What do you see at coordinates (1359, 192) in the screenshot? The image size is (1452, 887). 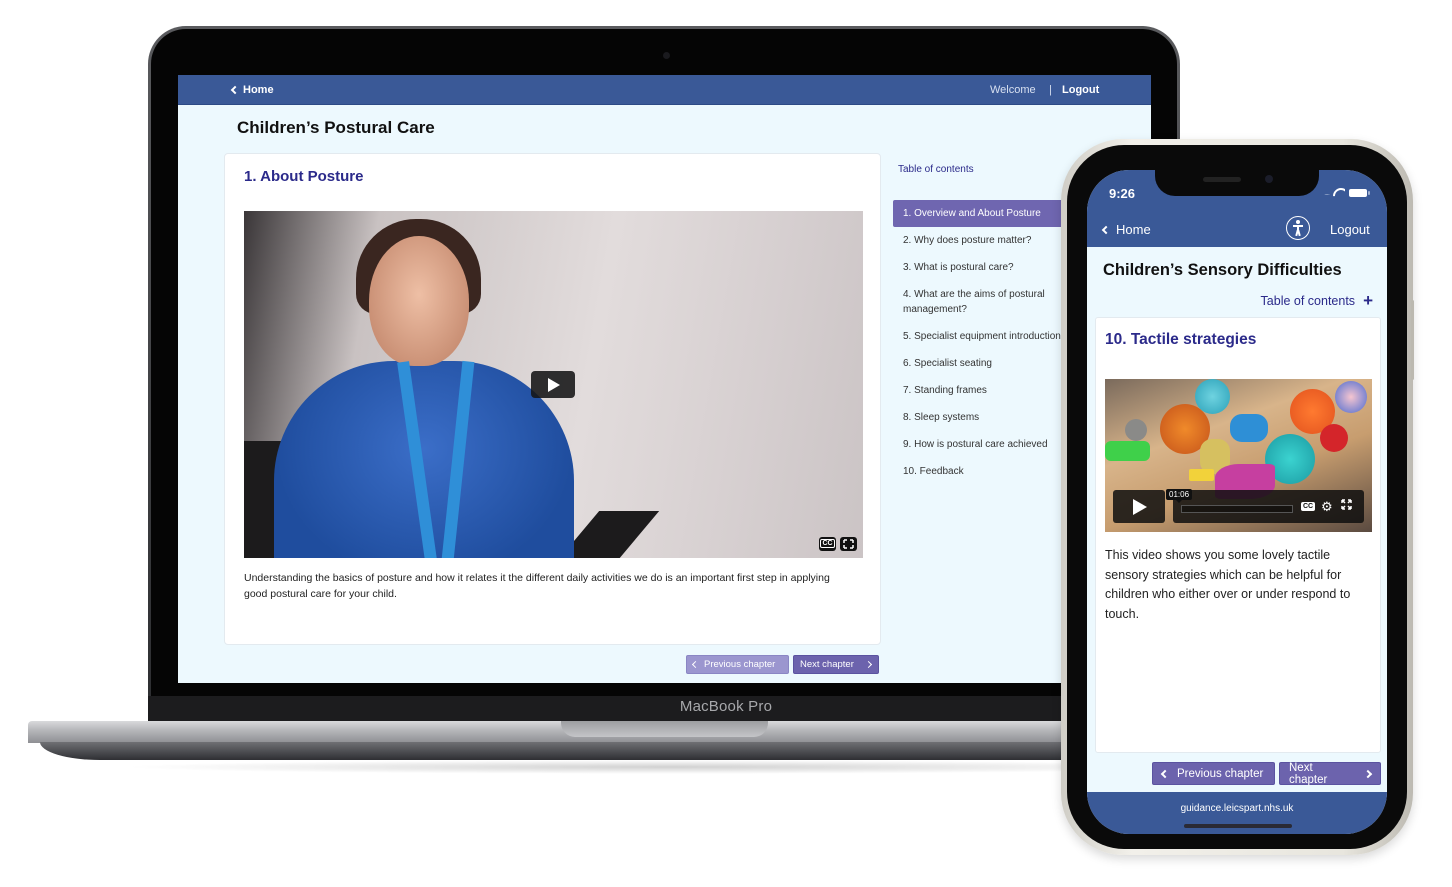 I see `battery-icon` at bounding box center [1359, 192].